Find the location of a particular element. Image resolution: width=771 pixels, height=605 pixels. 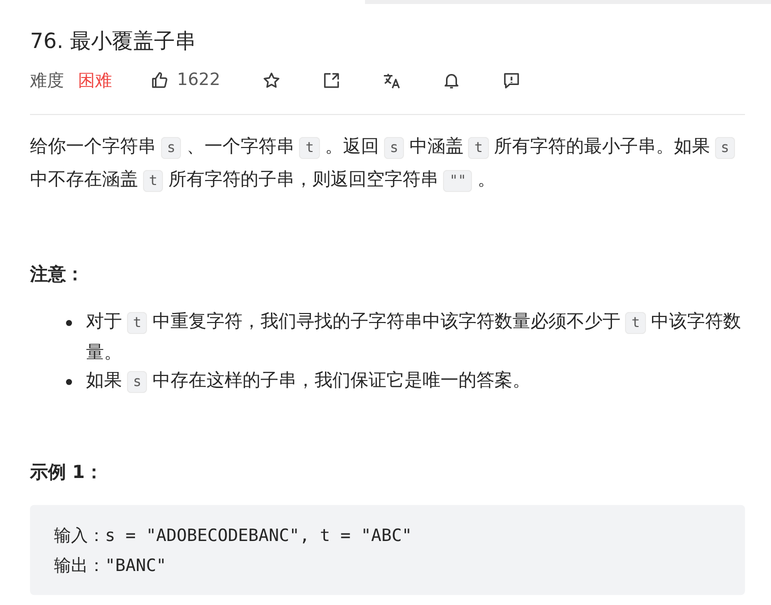

problem-title: 76. 最小覆盖子串 is located at coordinates (114, 41).